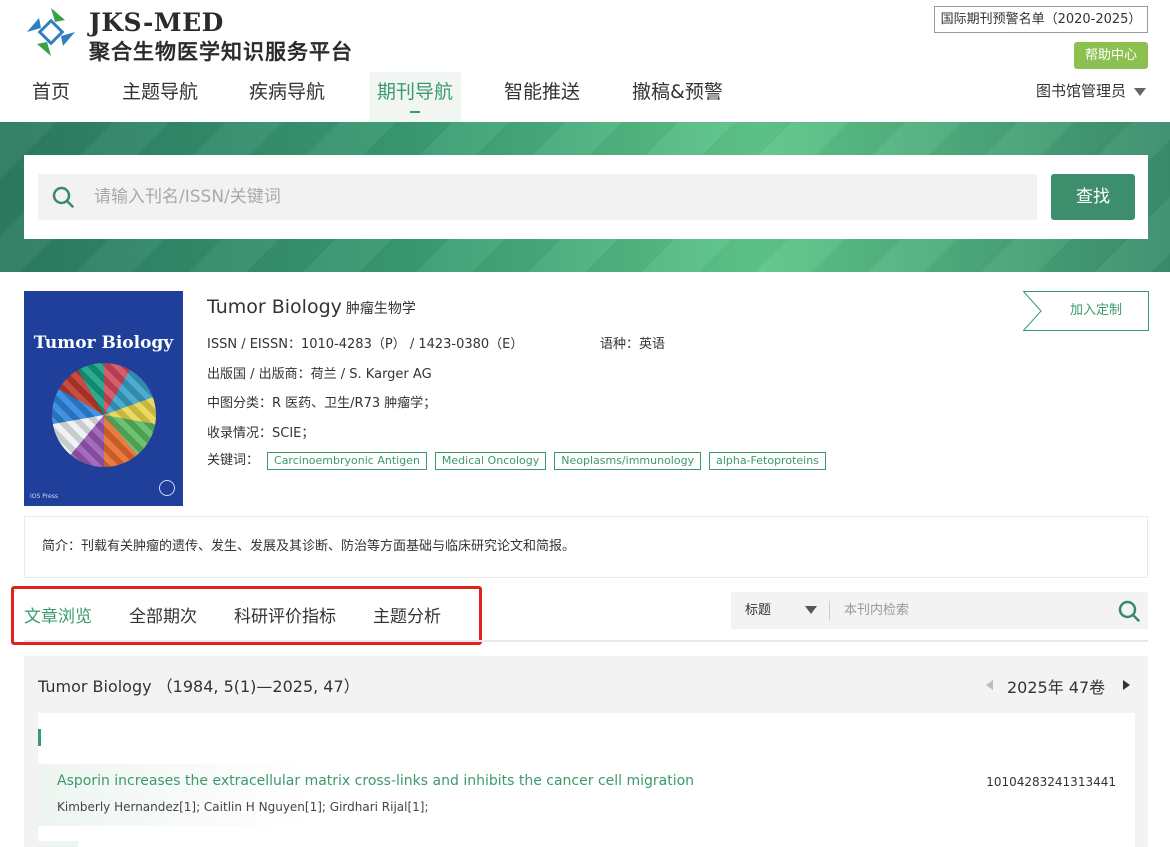 The width and height of the screenshot is (1170, 847). What do you see at coordinates (542, 97) in the screenshot?
I see `nav-item-push: 智能推送` at bounding box center [542, 97].